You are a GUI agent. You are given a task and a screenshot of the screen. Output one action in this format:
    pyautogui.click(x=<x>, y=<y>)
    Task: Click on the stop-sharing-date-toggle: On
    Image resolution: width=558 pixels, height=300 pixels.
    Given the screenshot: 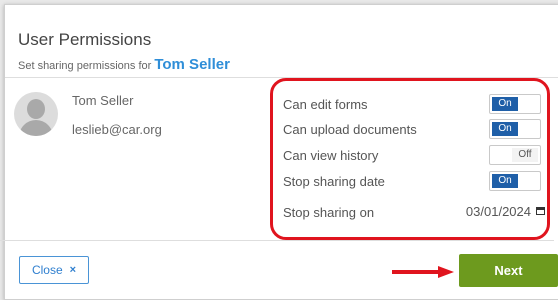 What is the action you would take?
    pyautogui.click(x=515, y=181)
    